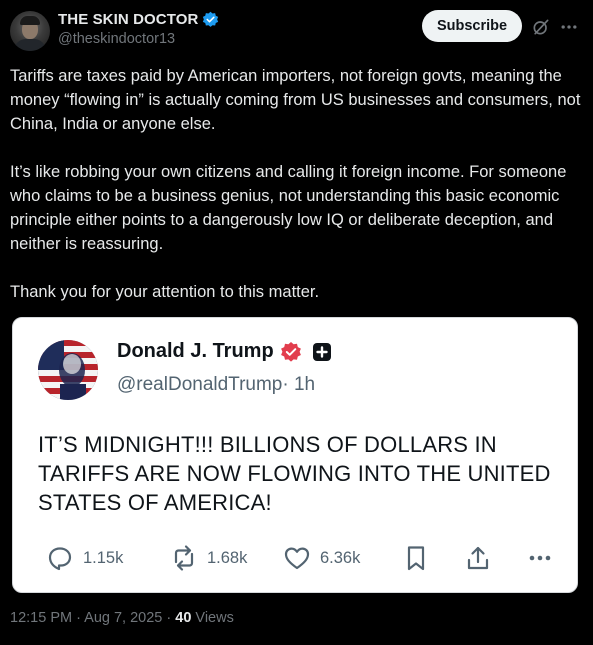 This screenshot has width=593, height=645. Describe the element at coordinates (299, 384) in the screenshot. I see `embedded-time: · 1h` at that location.